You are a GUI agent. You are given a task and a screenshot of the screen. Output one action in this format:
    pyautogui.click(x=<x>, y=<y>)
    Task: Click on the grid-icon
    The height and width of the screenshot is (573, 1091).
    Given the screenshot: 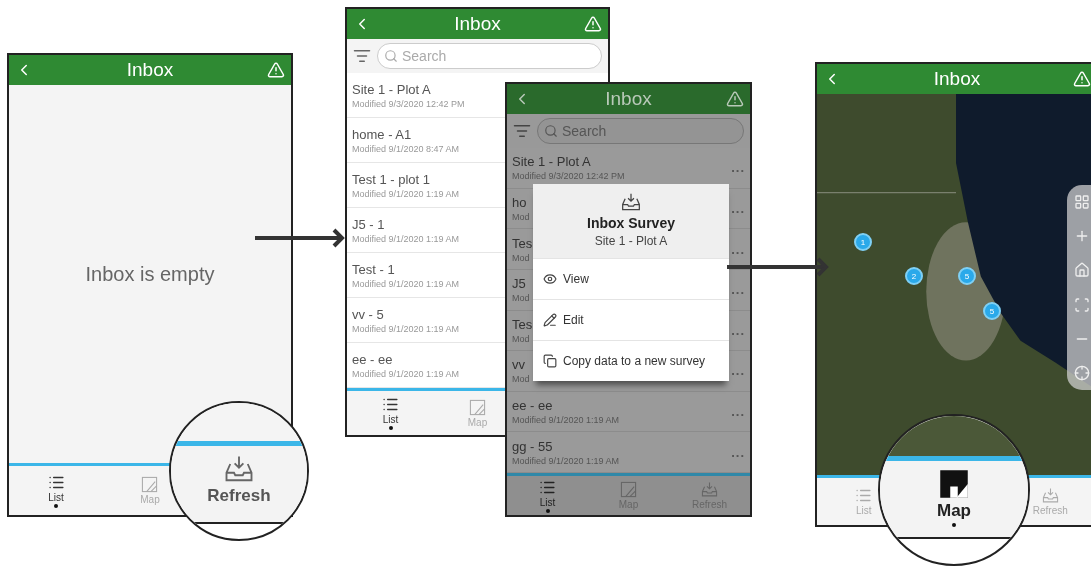 What is the action you would take?
    pyautogui.click(x=1082, y=202)
    